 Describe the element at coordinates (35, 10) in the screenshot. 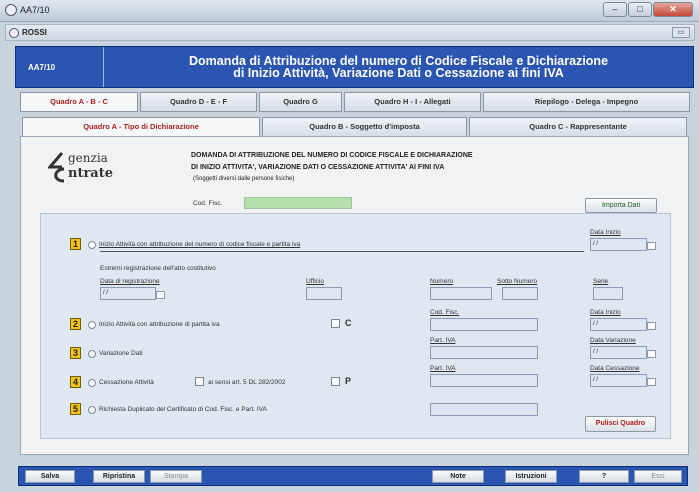

I see `window-title: AA7/10` at that location.